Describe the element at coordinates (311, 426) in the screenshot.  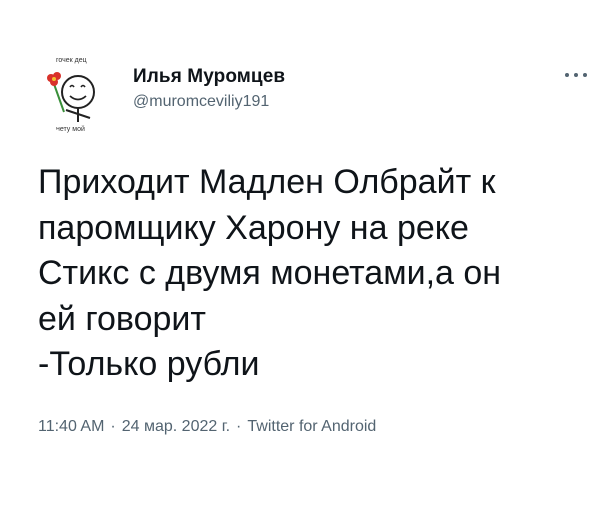
I see `tweet-source: Twitter for Android` at that location.